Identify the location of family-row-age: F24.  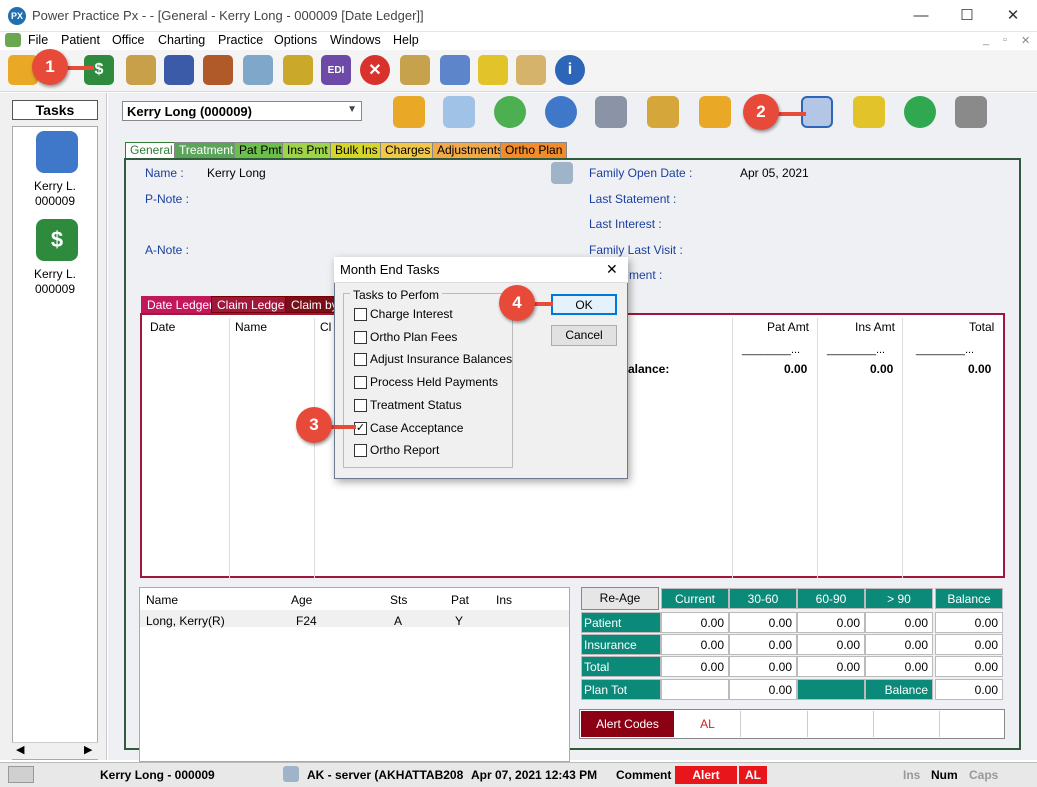
(306, 621).